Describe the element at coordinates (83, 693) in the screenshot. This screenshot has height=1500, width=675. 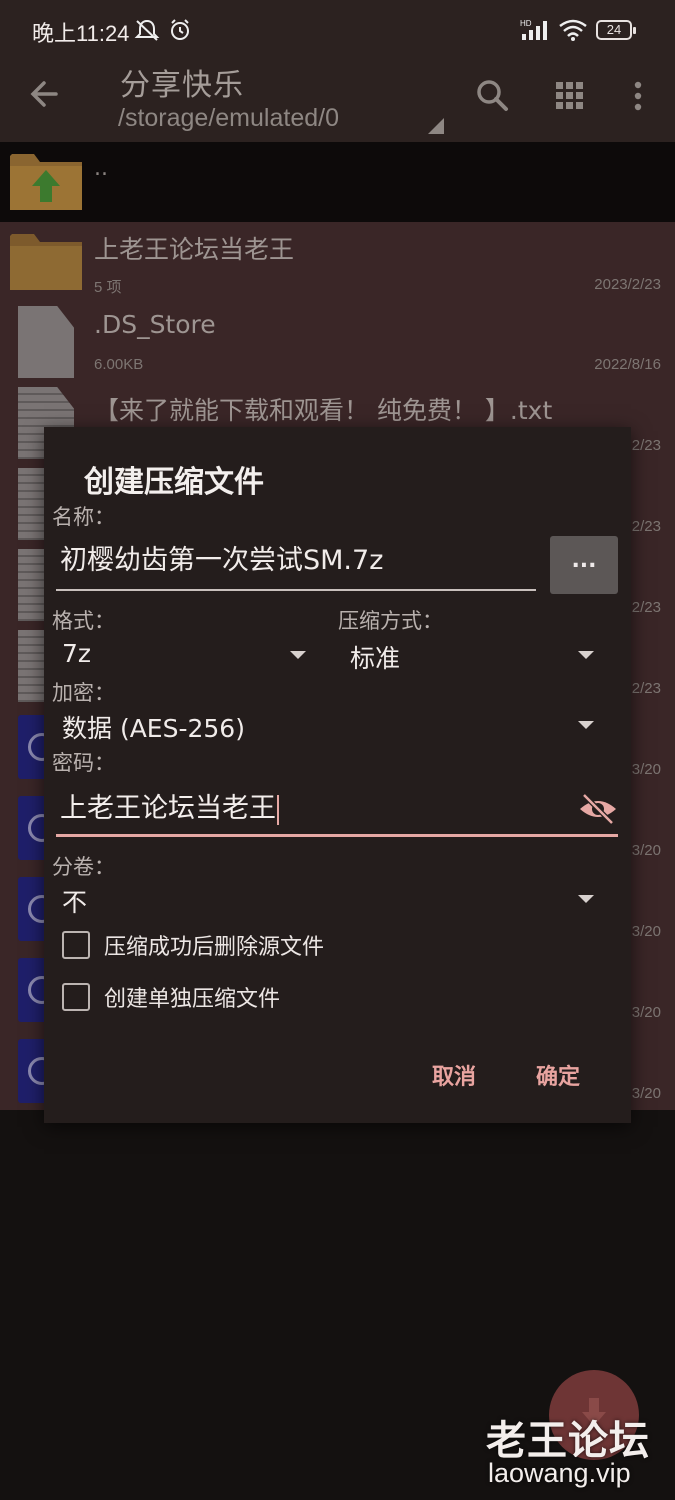
I see `encryption-label: 加密：` at that location.